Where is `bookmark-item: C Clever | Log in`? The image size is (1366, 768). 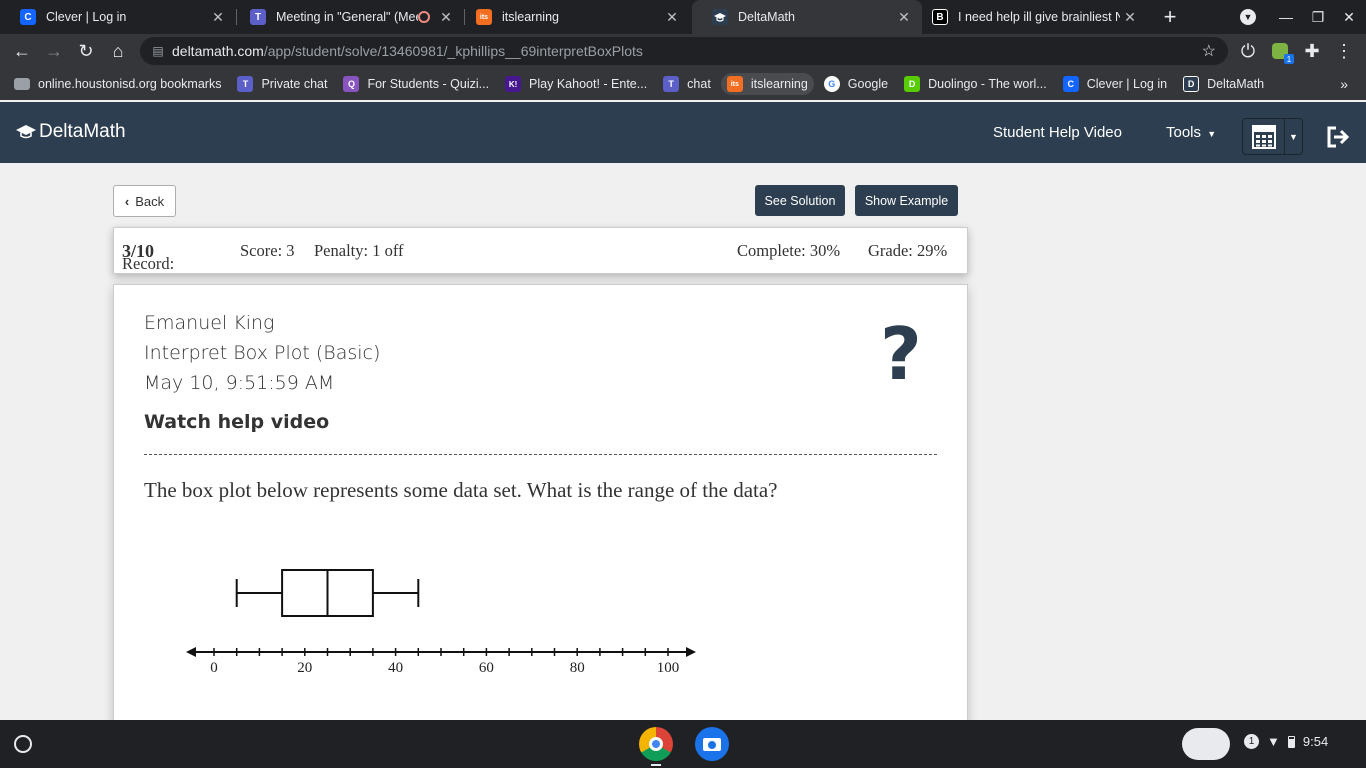
bookmark-item: C Clever | Log in is located at coordinates (1115, 84).